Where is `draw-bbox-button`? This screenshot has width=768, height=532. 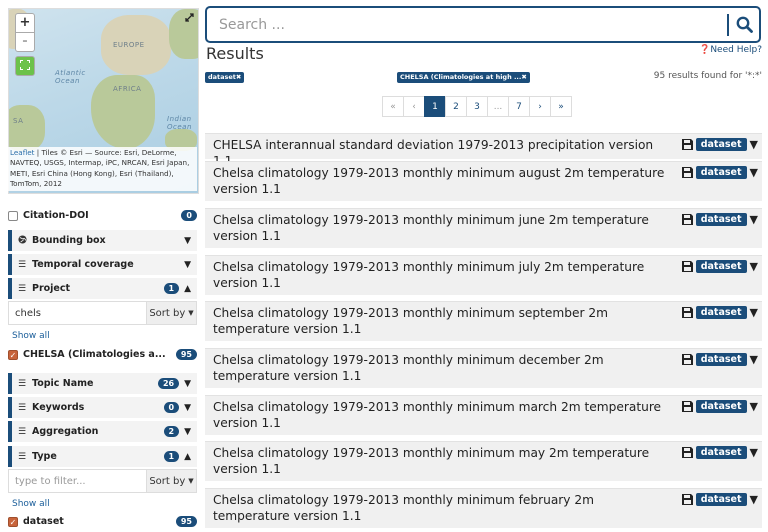
draw-bbox-button is located at coordinates (25, 66).